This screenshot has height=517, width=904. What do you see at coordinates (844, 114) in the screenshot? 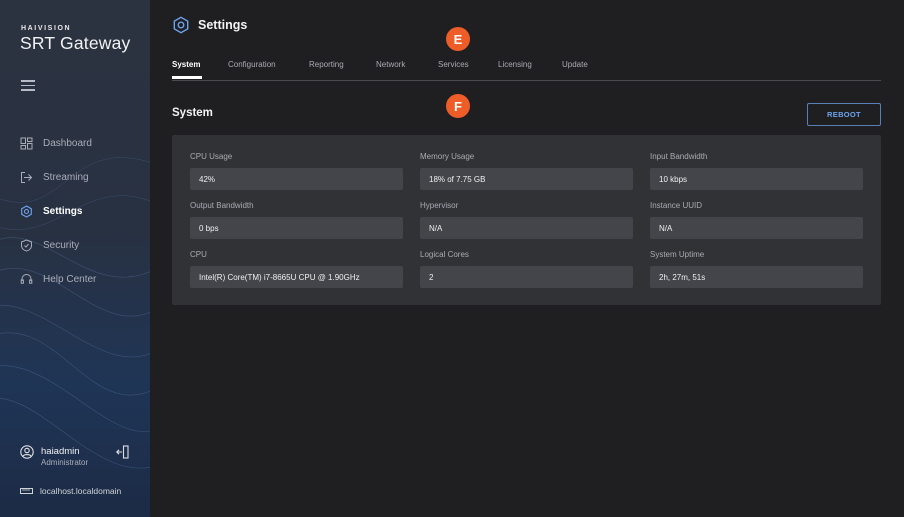
I see `reboot-button: REBOOT` at bounding box center [844, 114].